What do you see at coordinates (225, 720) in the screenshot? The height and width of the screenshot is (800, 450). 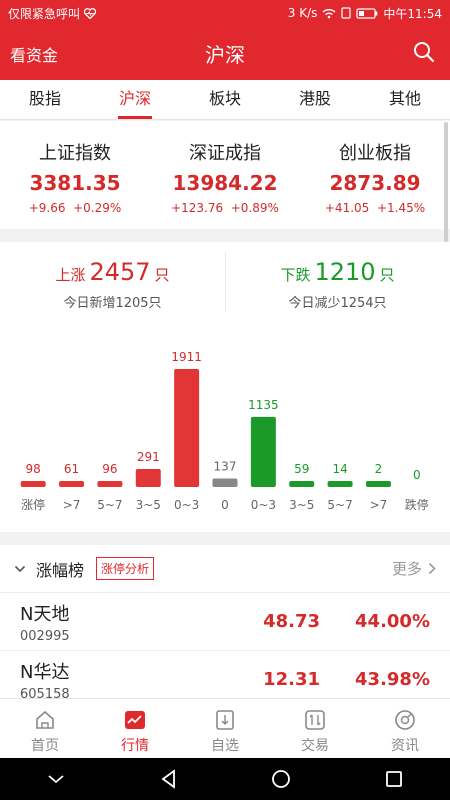 I see `watchlist-icon` at bounding box center [225, 720].